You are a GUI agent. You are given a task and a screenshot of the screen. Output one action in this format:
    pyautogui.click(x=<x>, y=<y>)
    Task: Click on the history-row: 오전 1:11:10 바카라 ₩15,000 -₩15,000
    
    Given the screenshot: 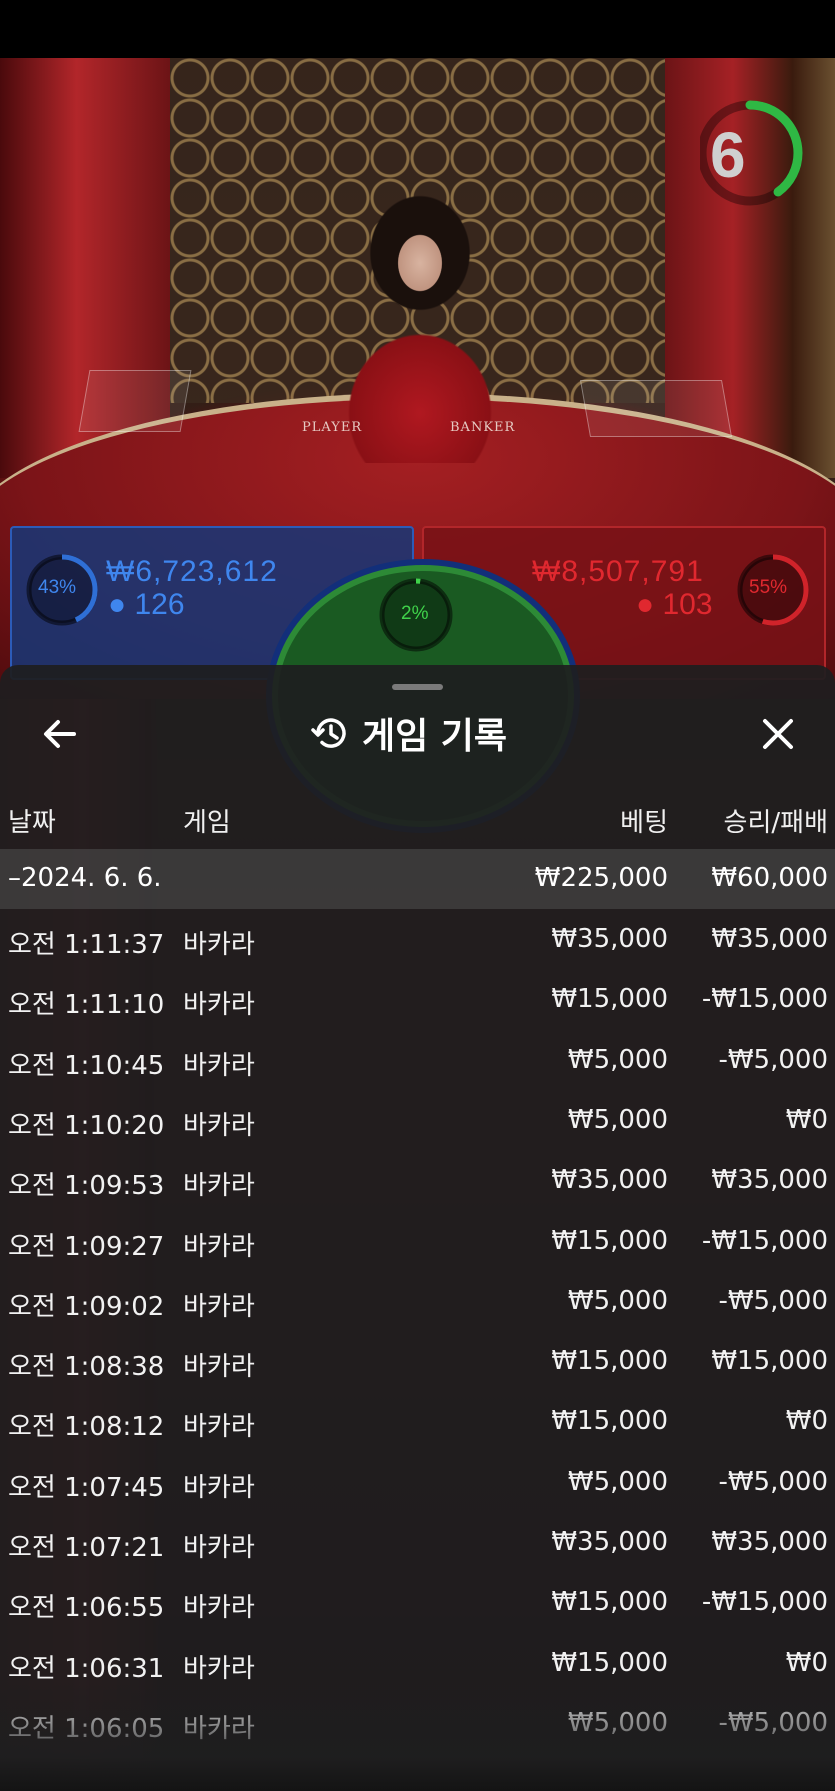 What is the action you would take?
    pyautogui.click(x=417, y=1000)
    